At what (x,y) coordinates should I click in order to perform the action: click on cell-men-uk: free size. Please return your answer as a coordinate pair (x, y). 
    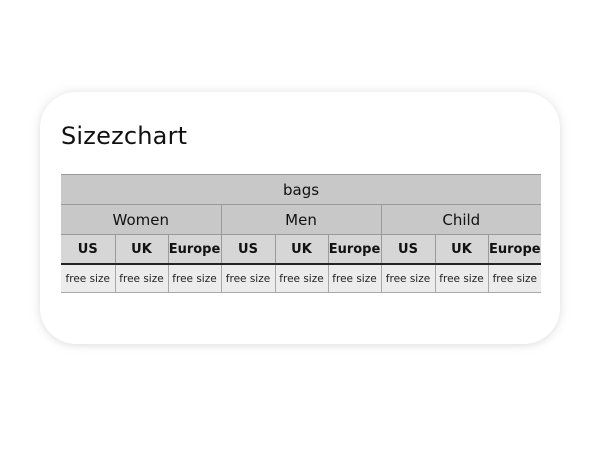
    Looking at the image, I should click on (301, 278).